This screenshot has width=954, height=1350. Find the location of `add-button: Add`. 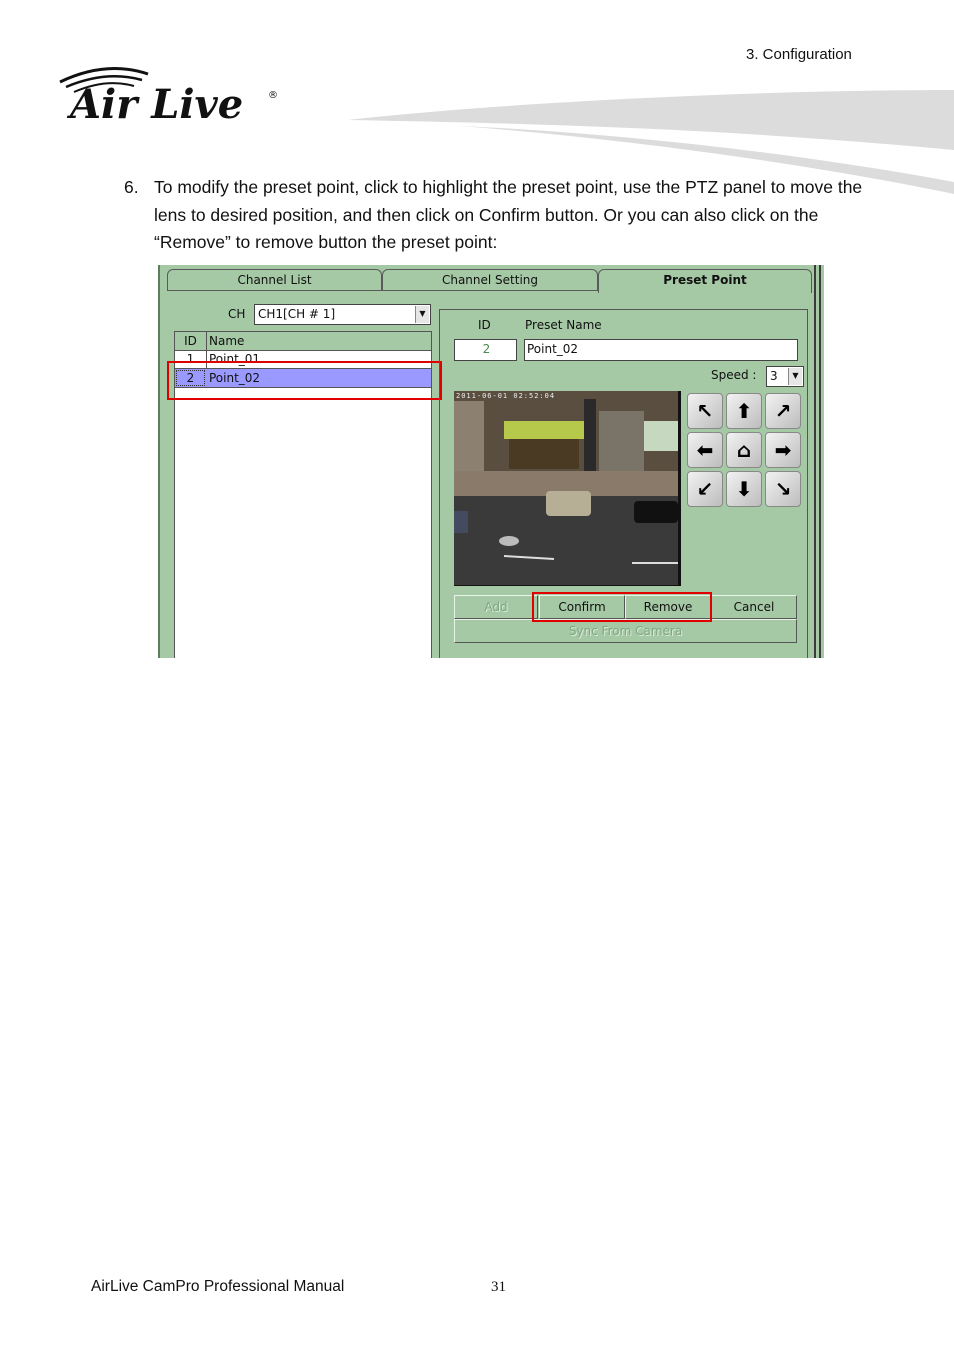

add-button: Add is located at coordinates (496, 607).